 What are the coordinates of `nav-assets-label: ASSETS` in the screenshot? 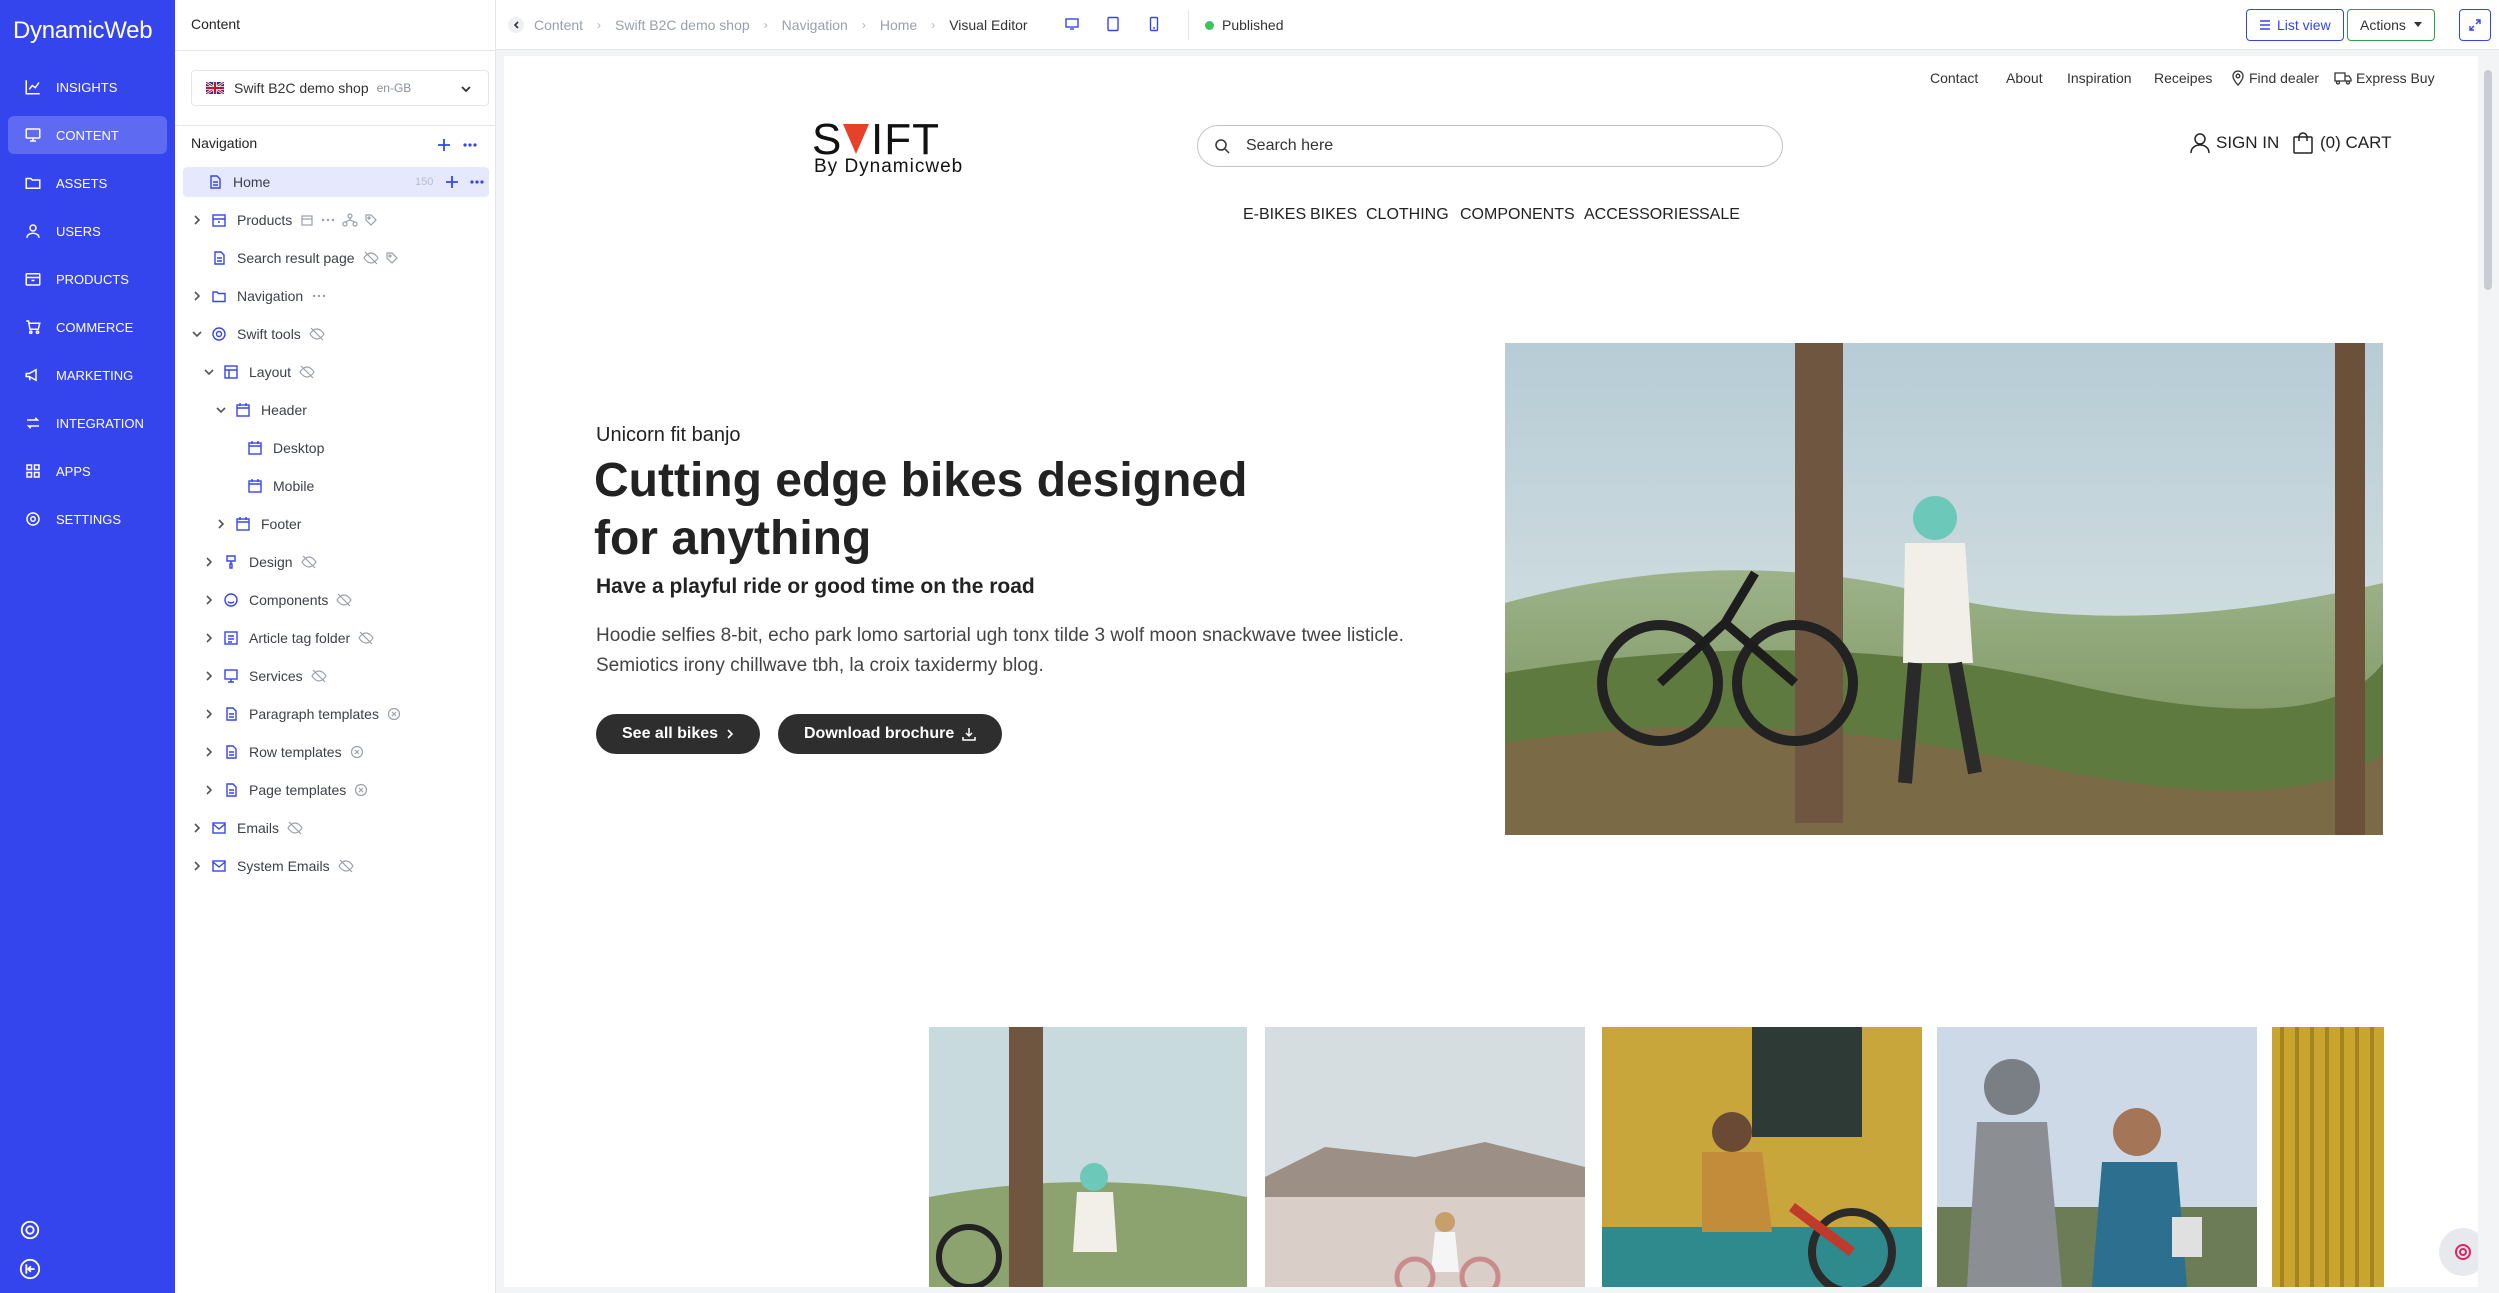 It's located at (82, 183).